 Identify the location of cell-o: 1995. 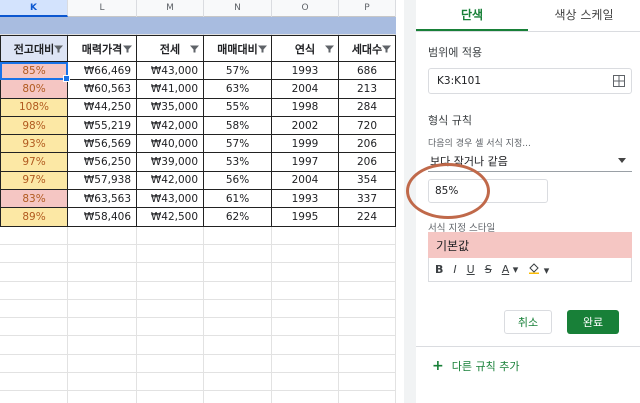
(305, 217).